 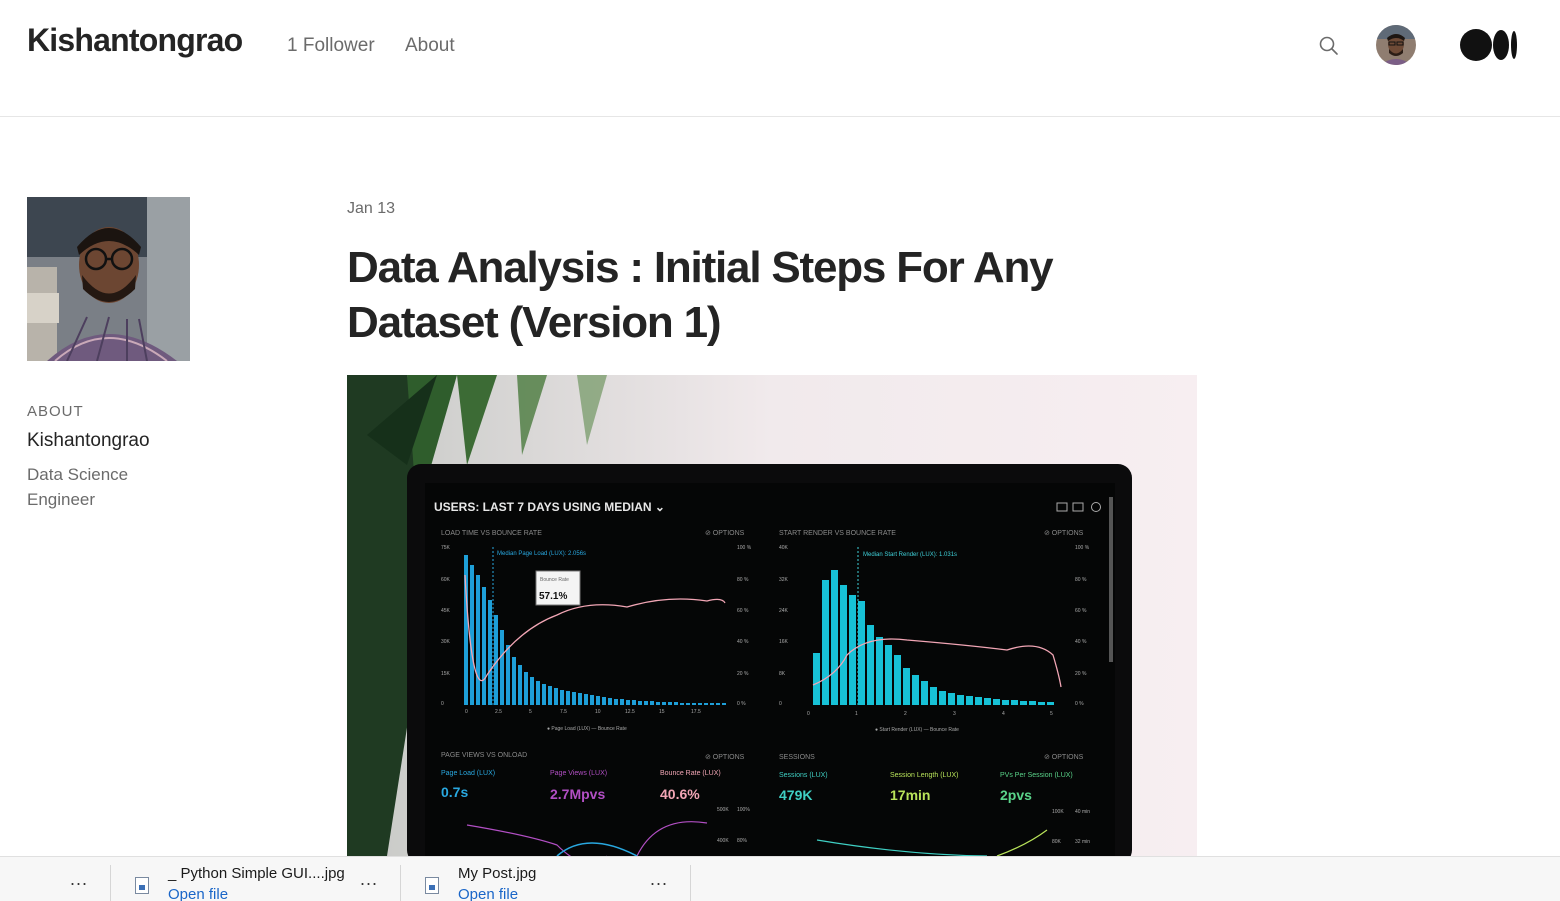 What do you see at coordinates (491, 533) in the screenshot?
I see `svg-text: LOAD TIME VS BOUNCE RATE` at bounding box center [491, 533].